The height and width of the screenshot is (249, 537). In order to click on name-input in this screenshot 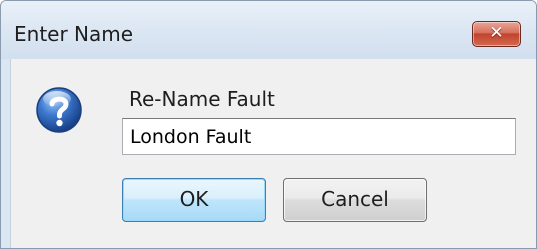, I will do `click(319, 136)`.